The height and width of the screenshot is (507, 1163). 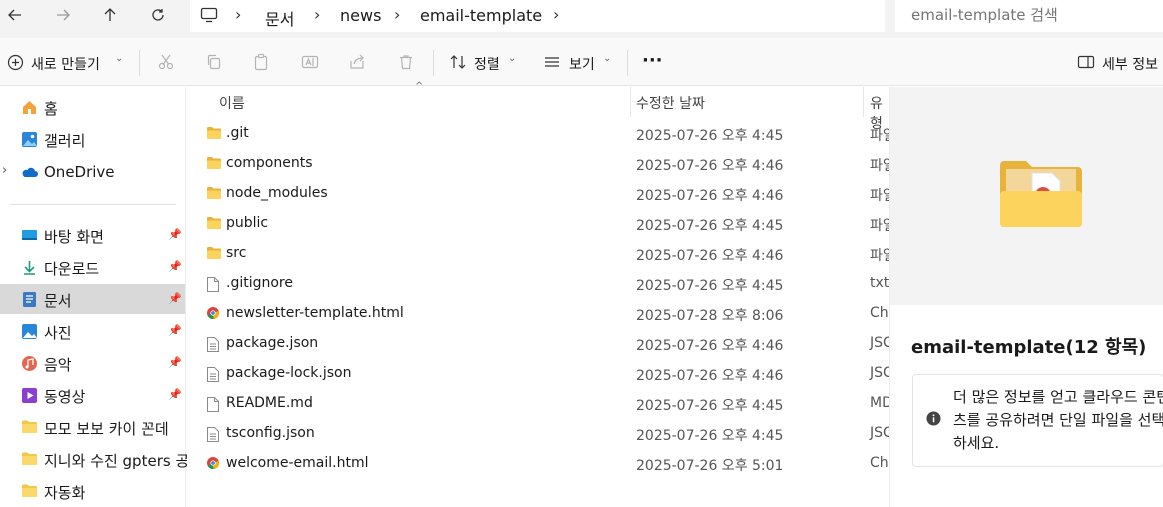 I want to click on view-icon, so click(x=552, y=62).